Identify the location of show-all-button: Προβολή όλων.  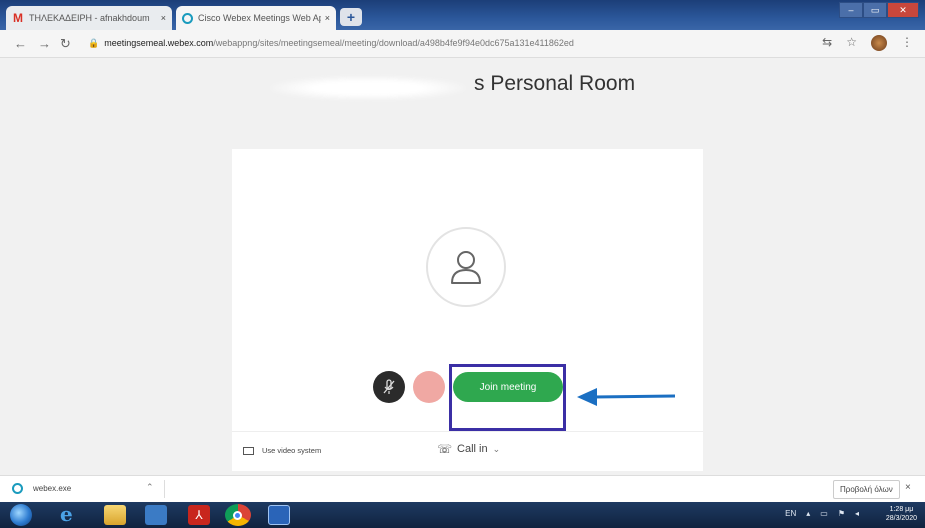
(866, 489).